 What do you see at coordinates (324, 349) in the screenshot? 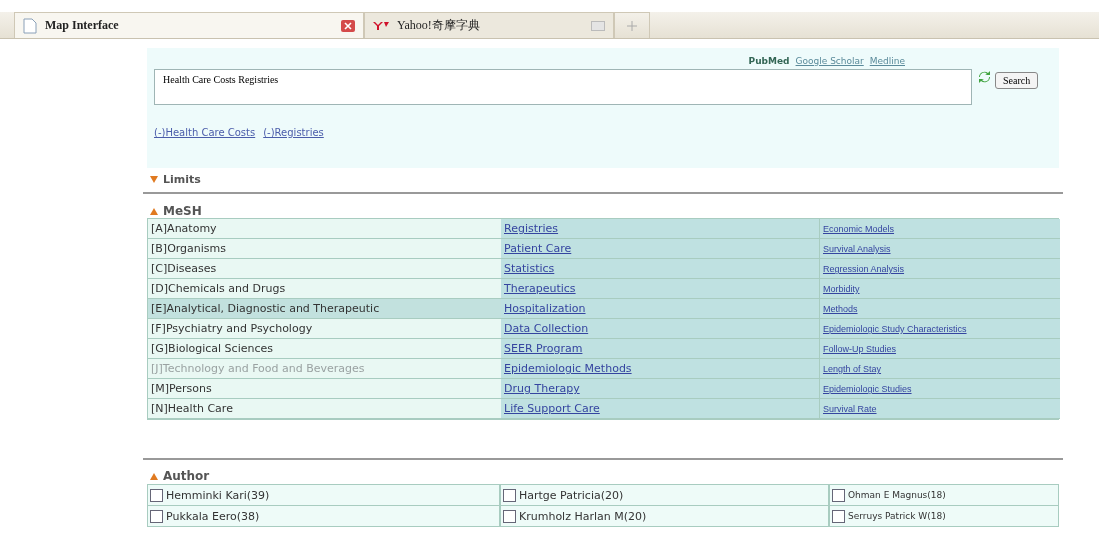
I see `category-item: [G]Biological Sciences` at bounding box center [324, 349].